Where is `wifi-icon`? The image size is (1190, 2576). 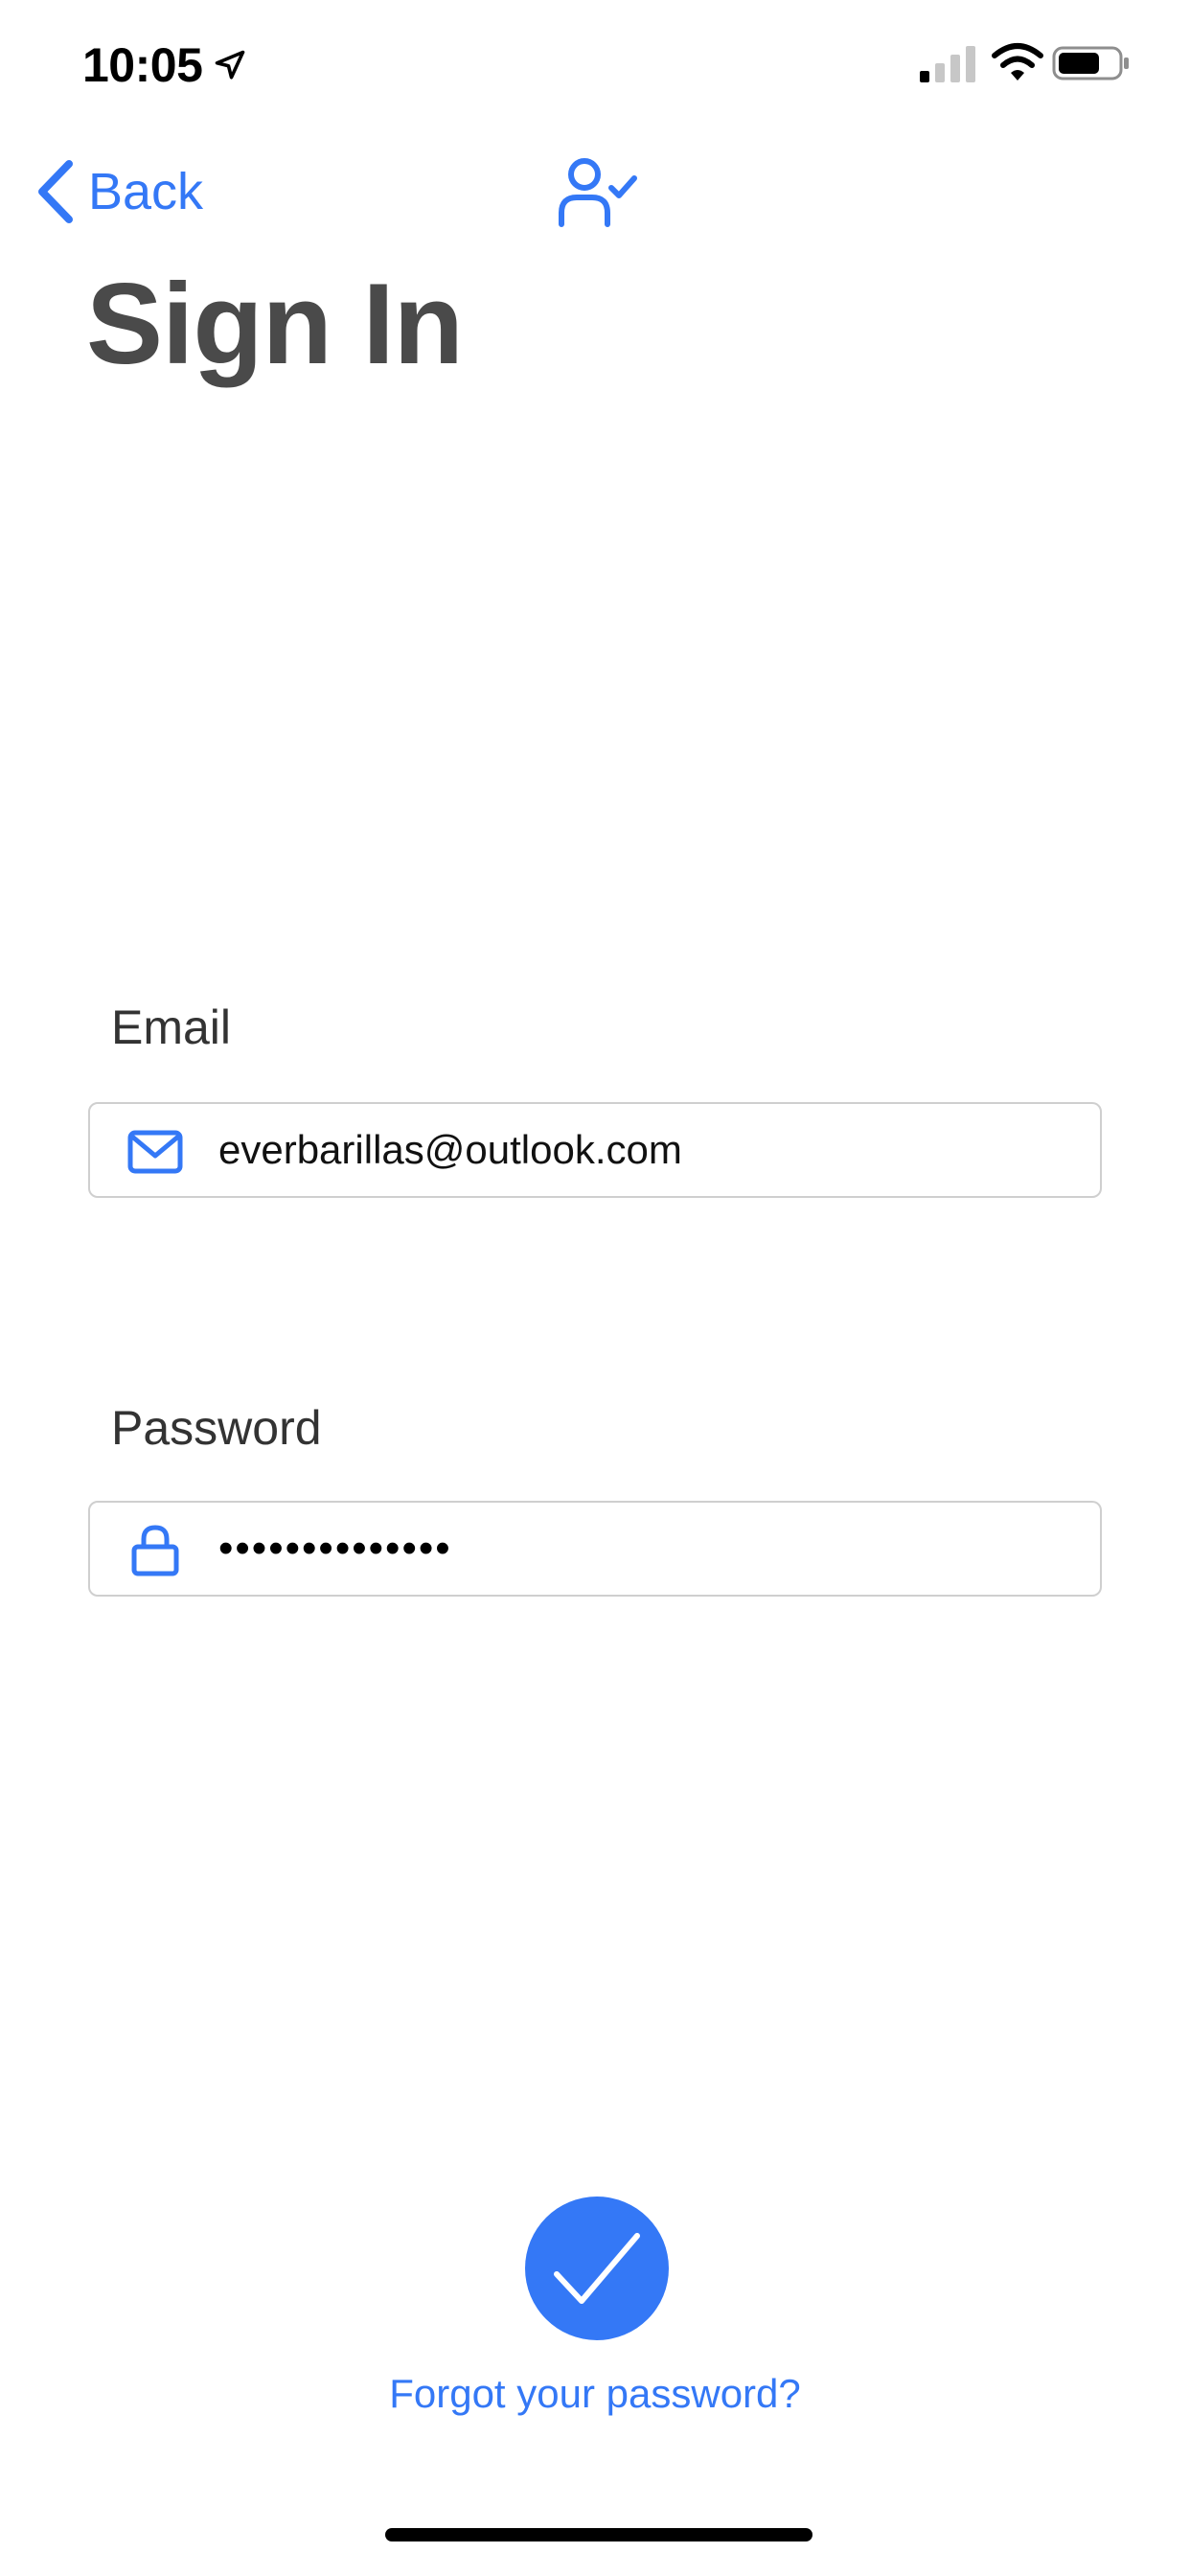 wifi-icon is located at coordinates (1017, 62).